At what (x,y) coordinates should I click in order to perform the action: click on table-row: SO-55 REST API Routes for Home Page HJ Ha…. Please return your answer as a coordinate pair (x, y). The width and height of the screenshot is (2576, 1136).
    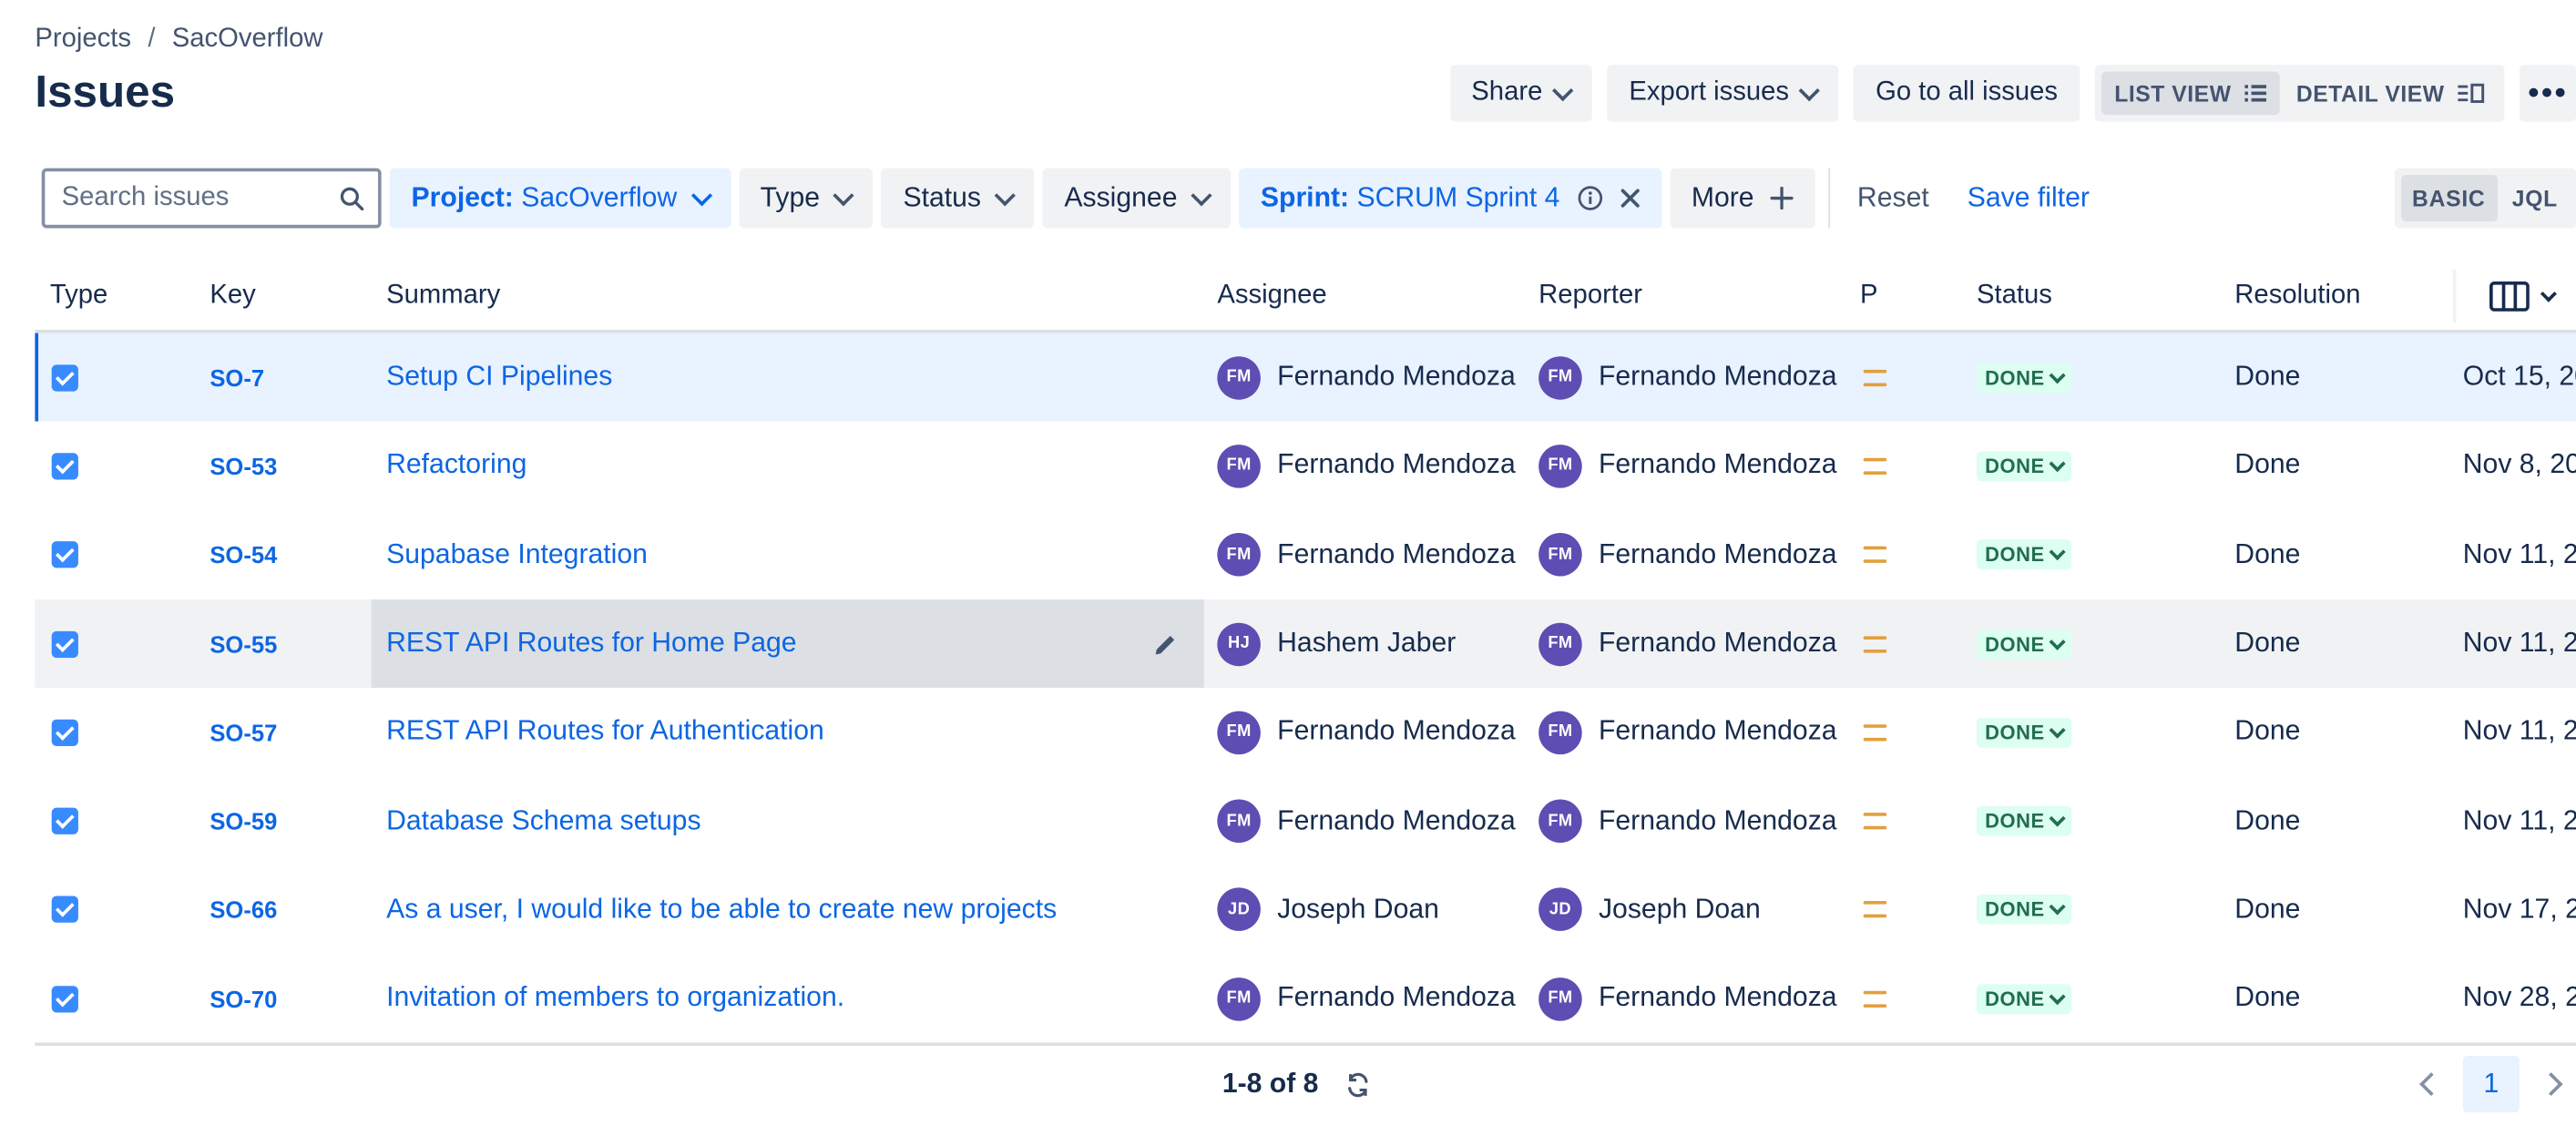
    Looking at the image, I should click on (1305, 644).